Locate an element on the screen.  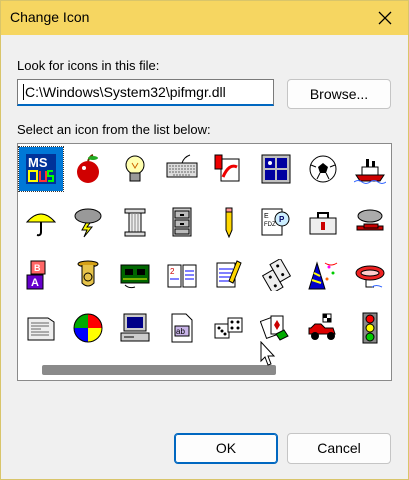
biplane-icon is located at coordinates (370, 220).